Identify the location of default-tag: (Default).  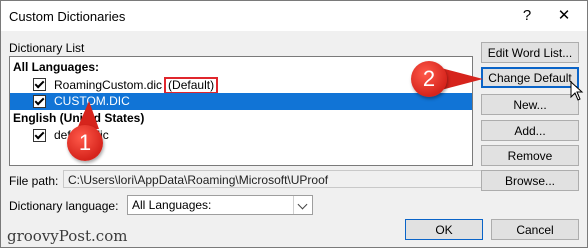
(191, 85).